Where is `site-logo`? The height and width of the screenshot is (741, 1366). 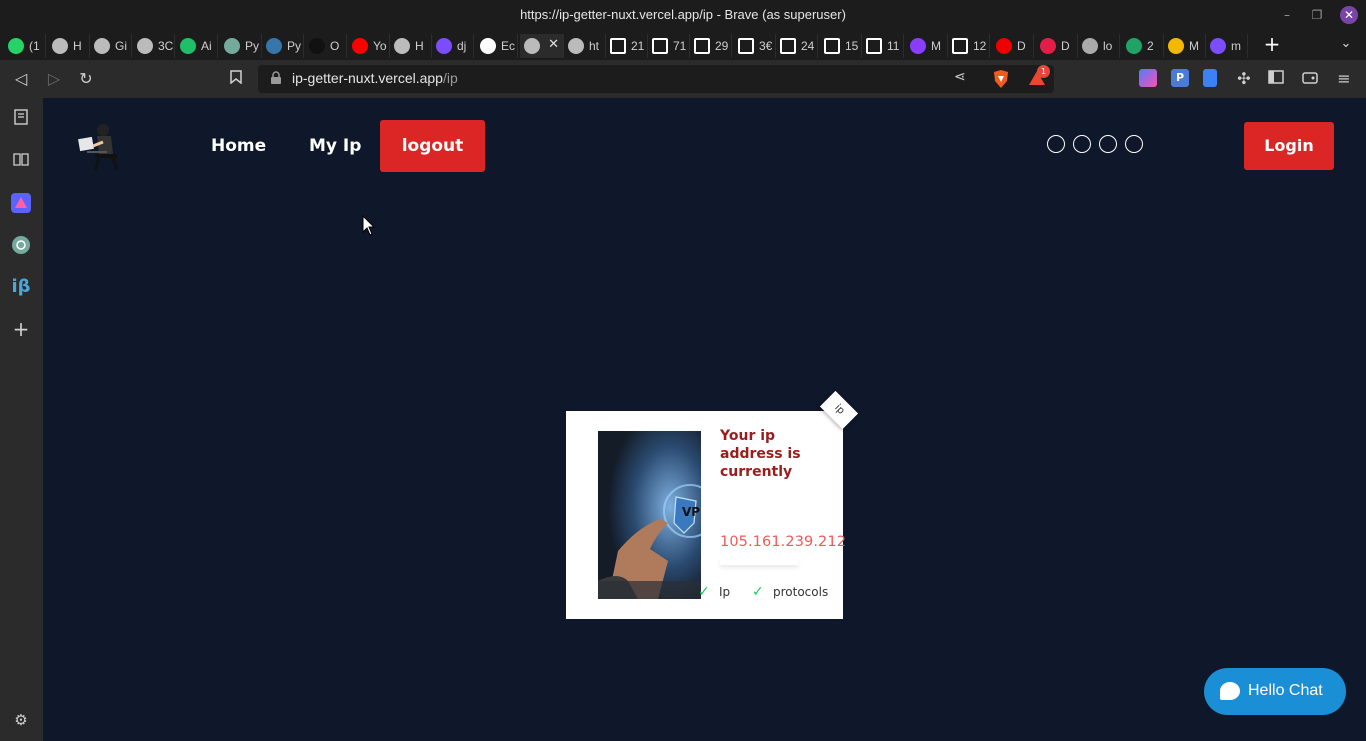 site-logo is located at coordinates (100, 146).